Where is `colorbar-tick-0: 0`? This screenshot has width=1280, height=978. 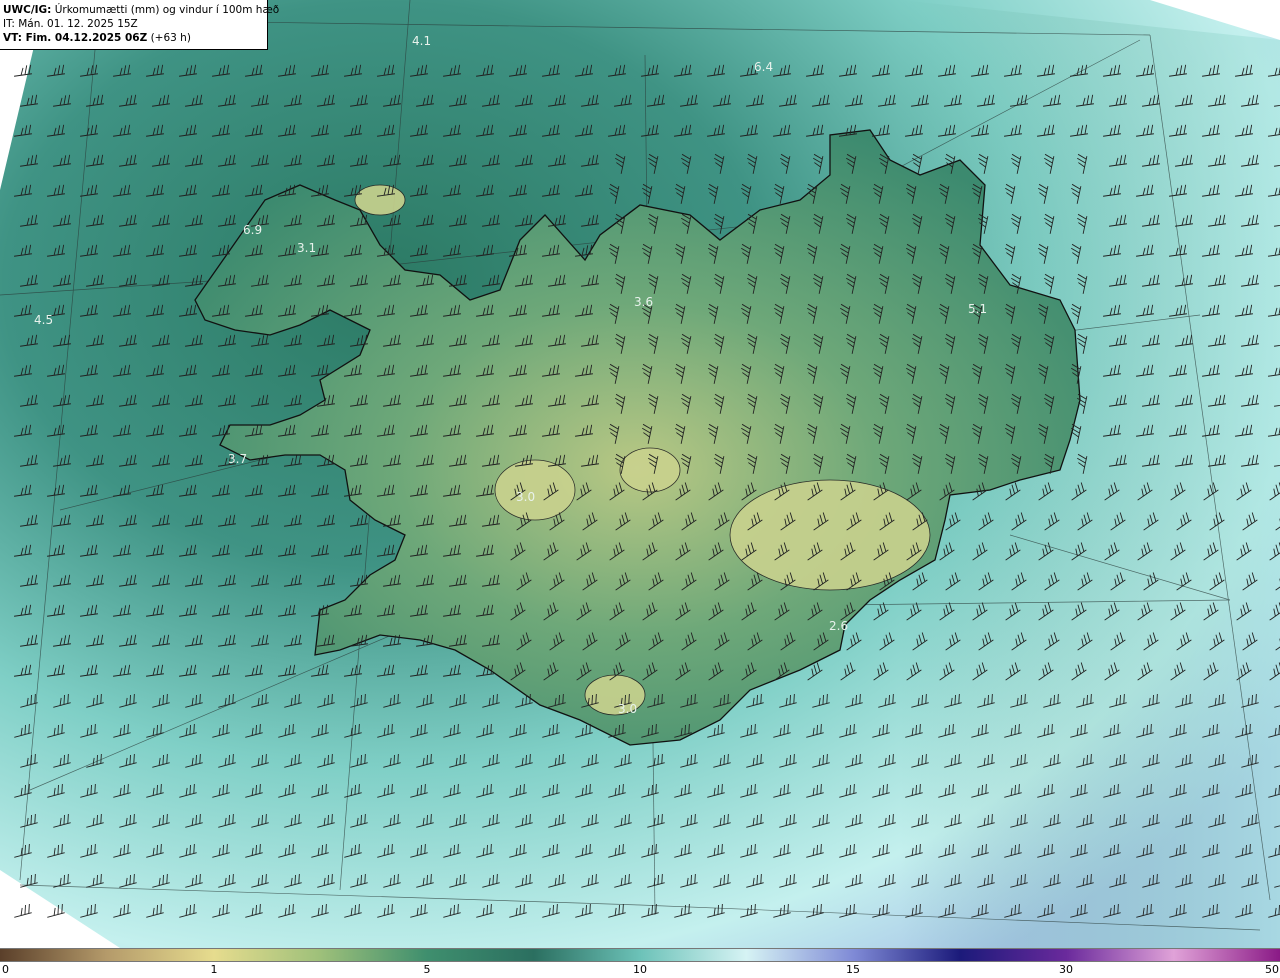
colorbar-tick-0: 0 is located at coordinates (5, 969).